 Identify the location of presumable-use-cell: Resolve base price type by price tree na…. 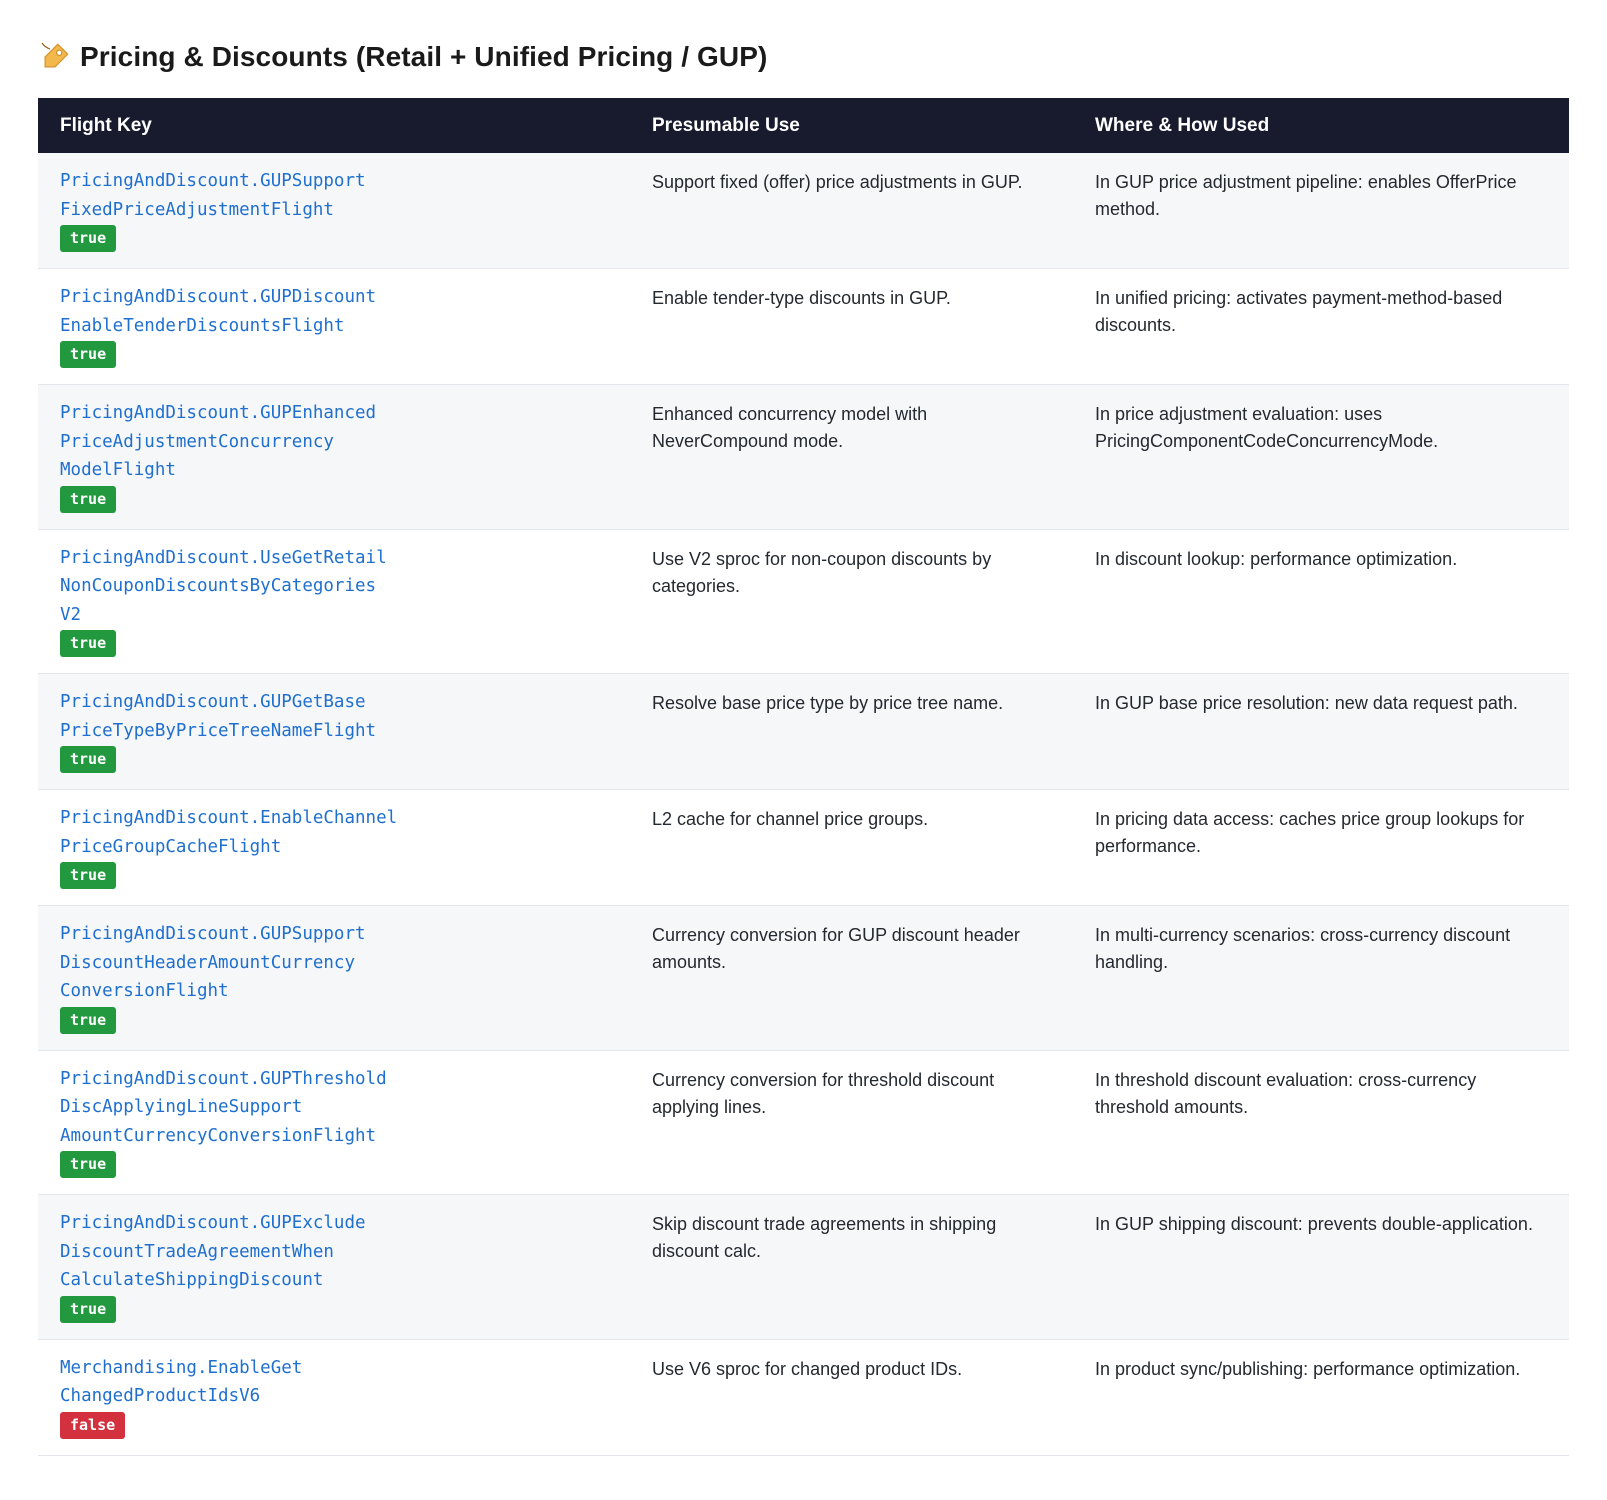
(828, 703).